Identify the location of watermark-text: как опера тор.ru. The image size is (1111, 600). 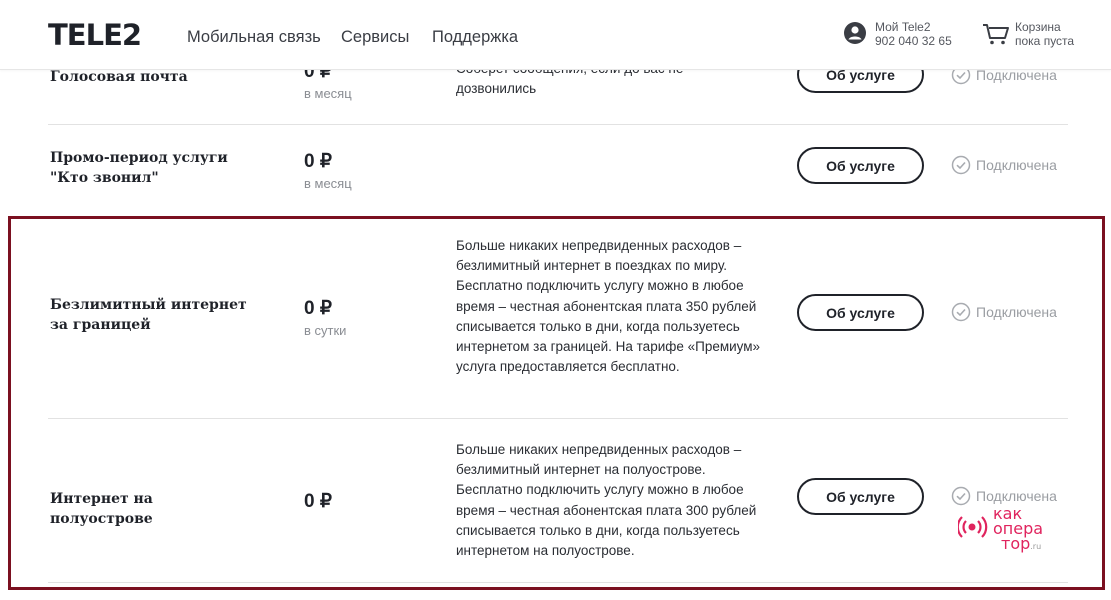
(1018, 530).